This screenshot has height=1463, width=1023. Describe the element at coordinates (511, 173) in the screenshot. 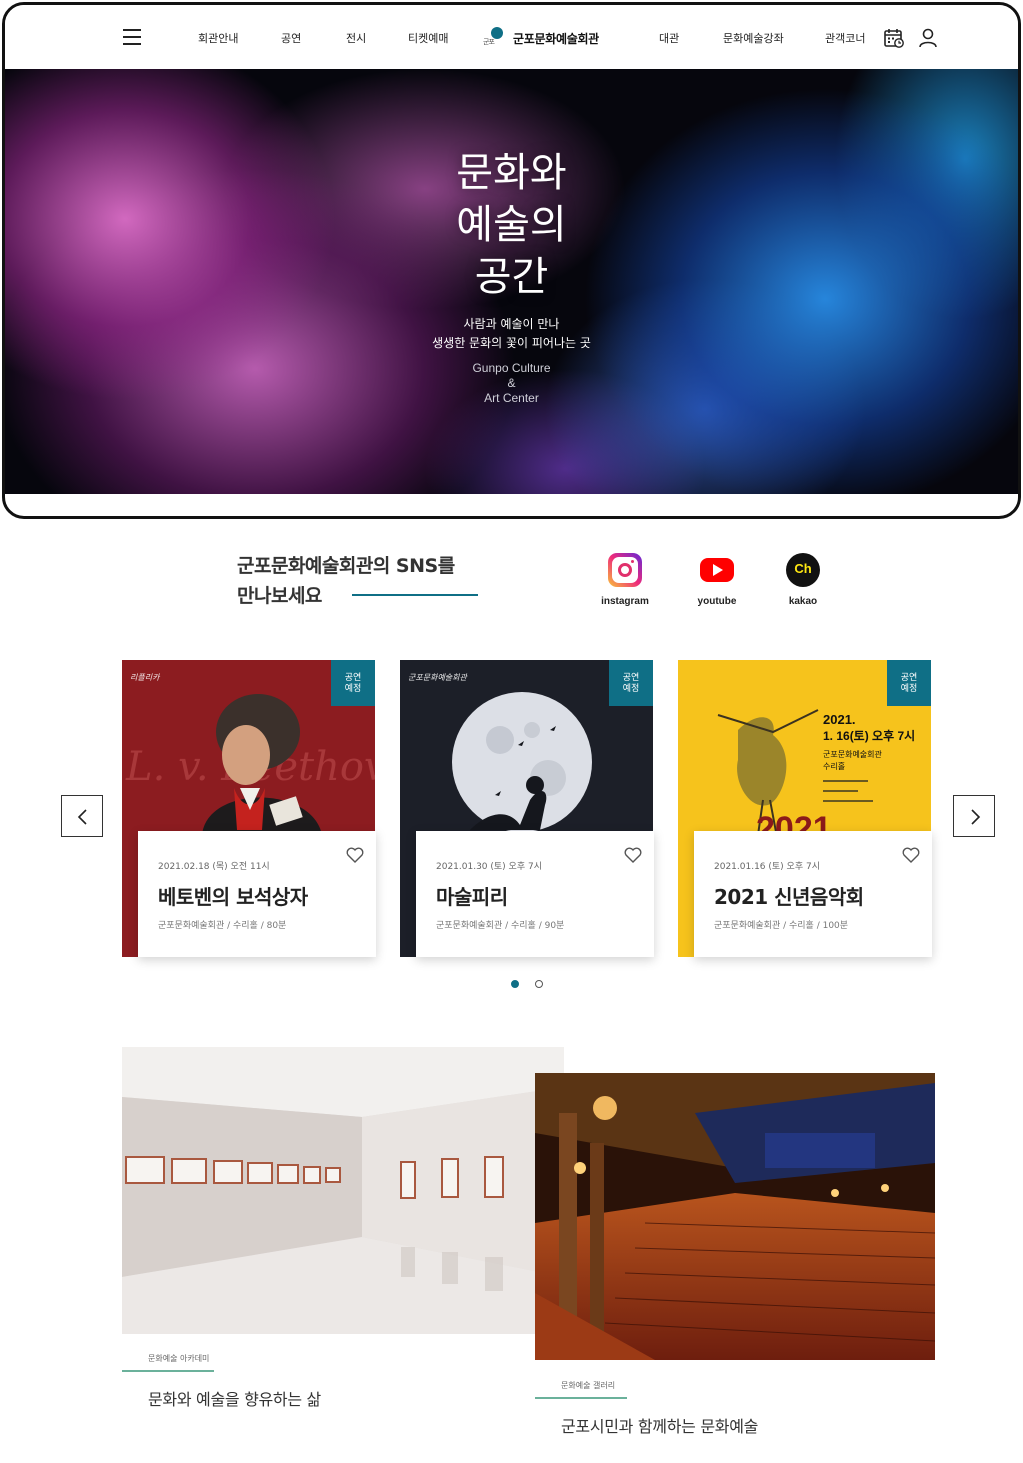

I see `hero-title-line: 문화와` at that location.